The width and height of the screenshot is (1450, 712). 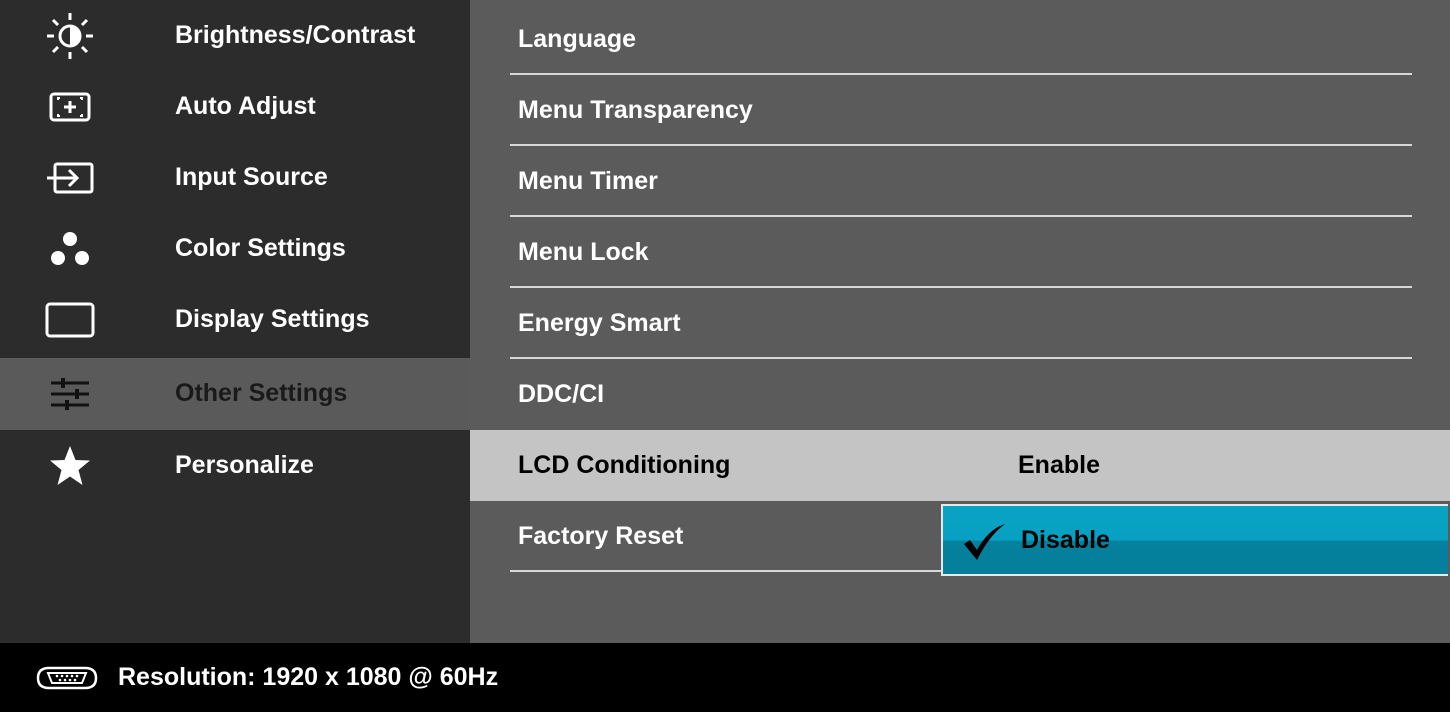 I want to click on setting-energy-smart: Energy Smart, so click(x=960, y=323).